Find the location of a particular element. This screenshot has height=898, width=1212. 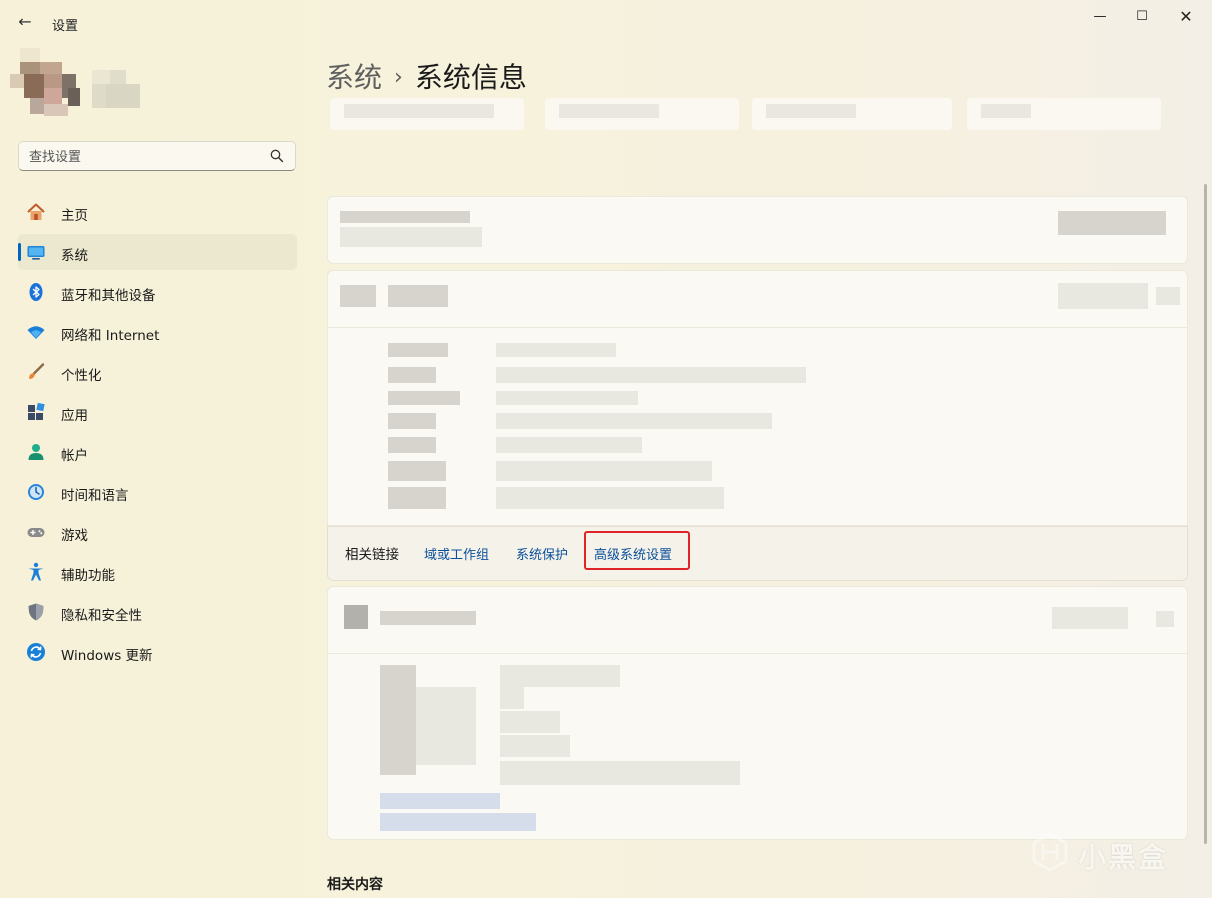

sidebar-item-label: 帐户 is located at coordinates (74, 456).